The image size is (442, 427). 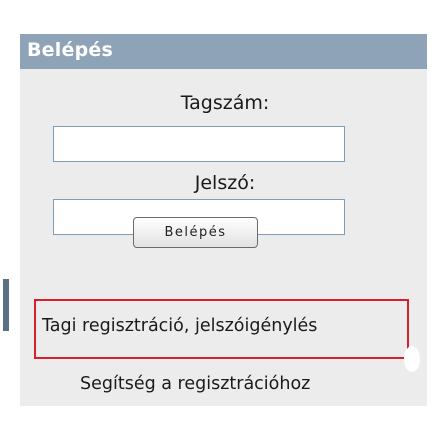 I want to click on registration-help-link: Segítség a regisztrációhoz, so click(x=195, y=384).